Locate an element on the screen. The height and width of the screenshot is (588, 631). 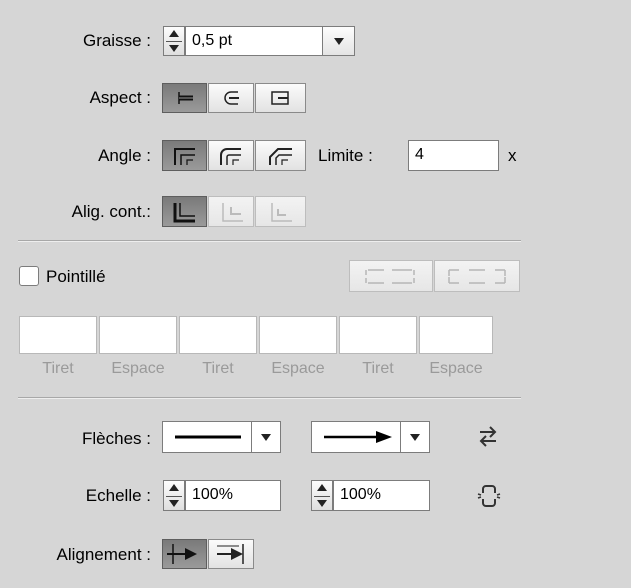
preserve-dashes-icon is located at coordinates (390, 276).